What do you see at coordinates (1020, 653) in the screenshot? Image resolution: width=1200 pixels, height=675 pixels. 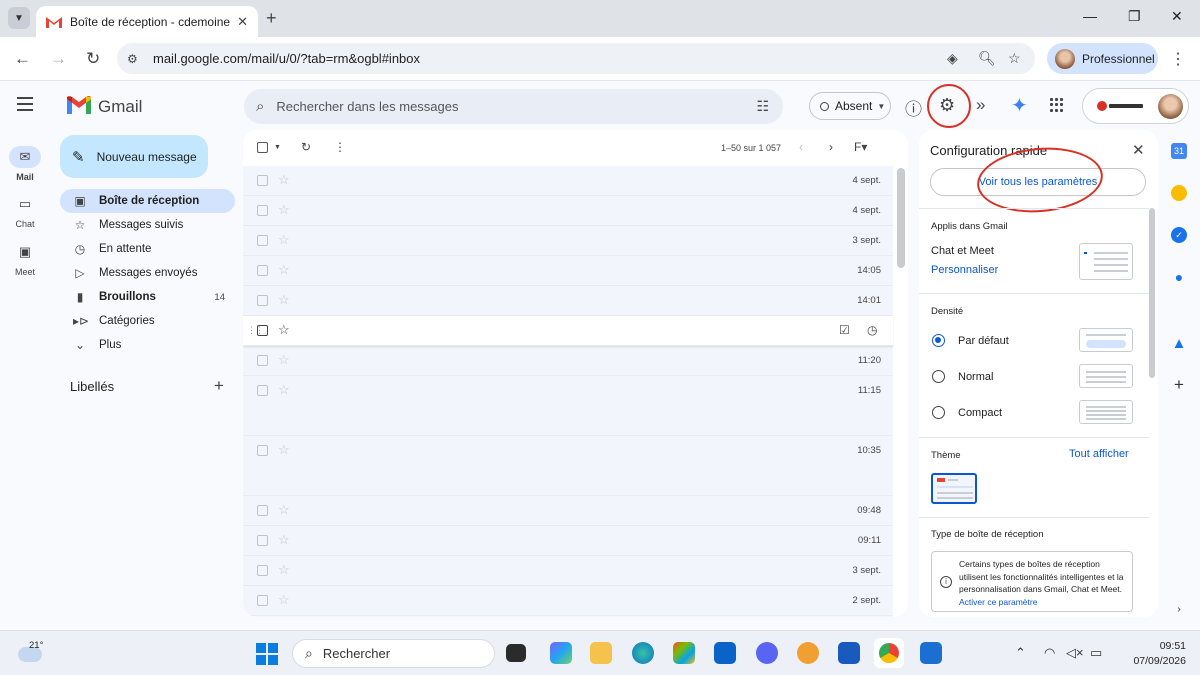 I see `show-hidden-icons: ⌃` at bounding box center [1020, 653].